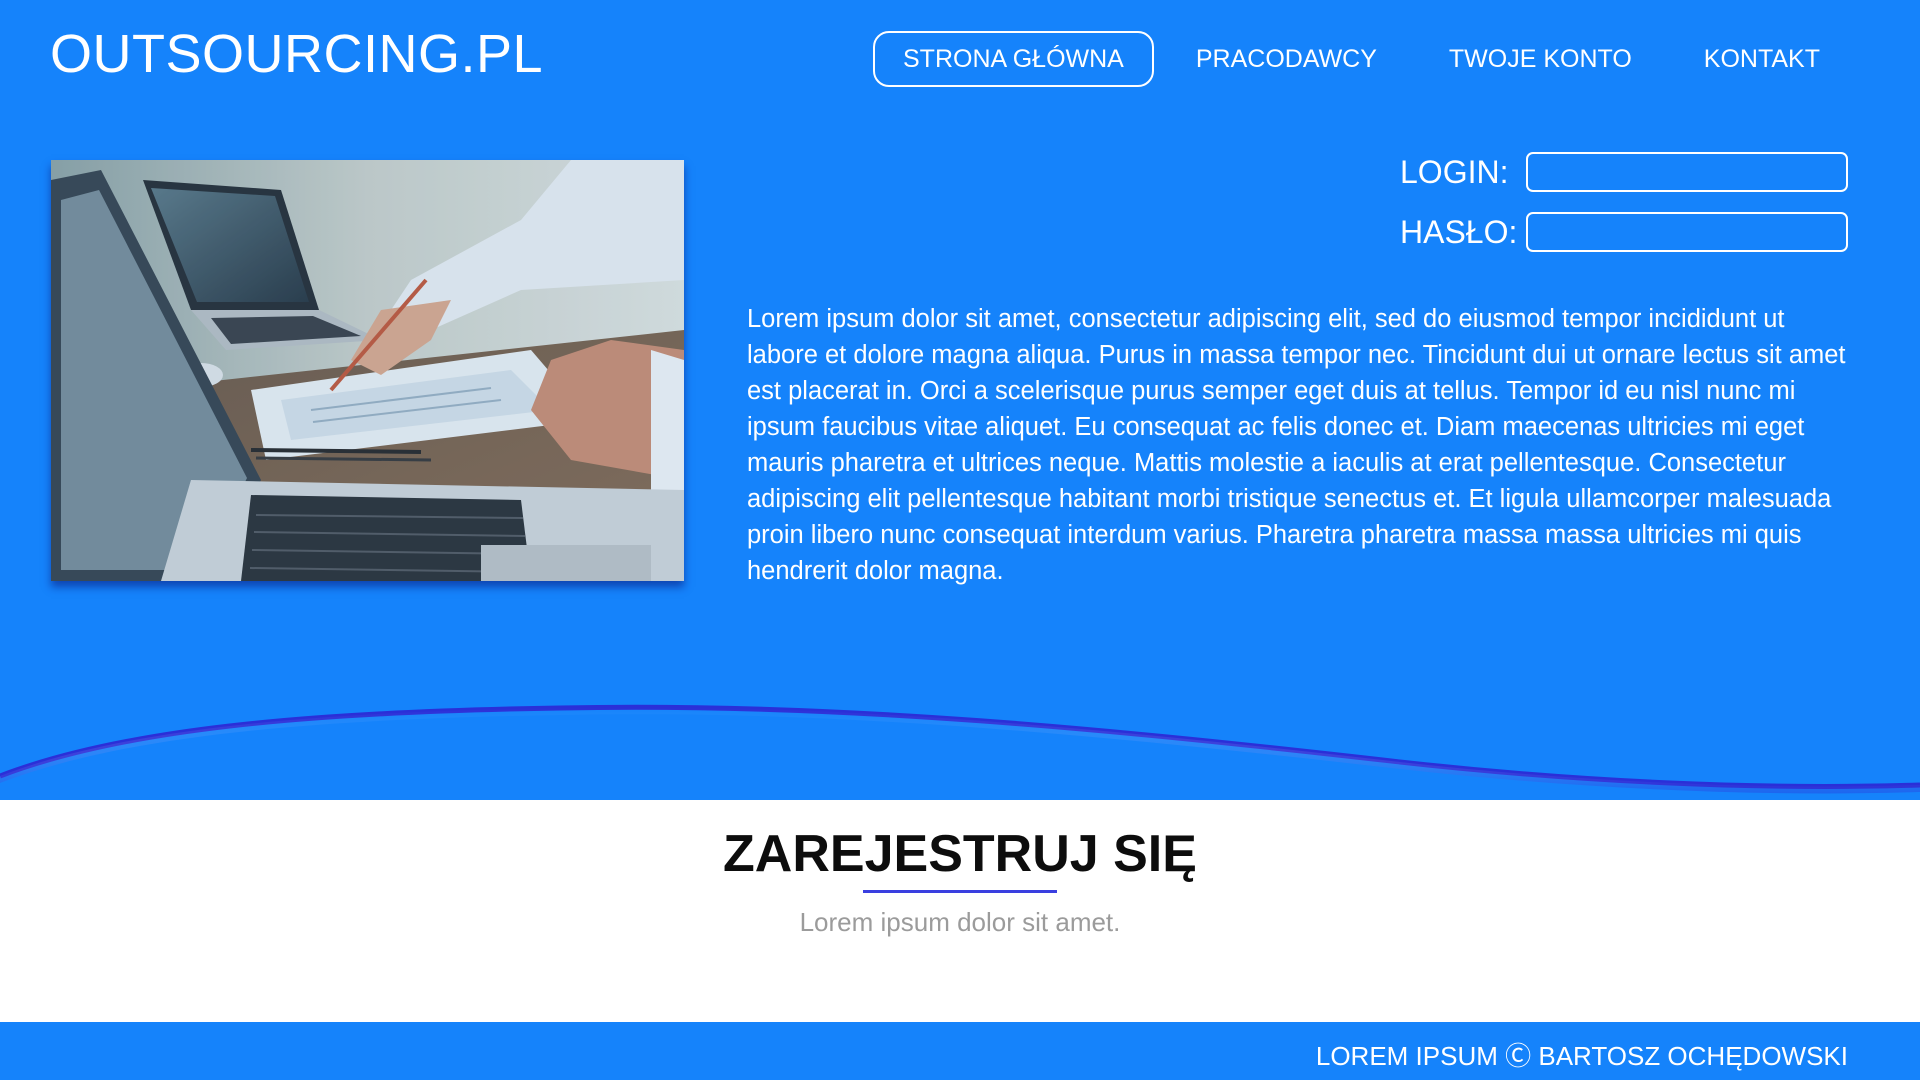 The width and height of the screenshot is (1920, 1080). Describe the element at coordinates (960, 891) in the screenshot. I see `register-underline` at that location.